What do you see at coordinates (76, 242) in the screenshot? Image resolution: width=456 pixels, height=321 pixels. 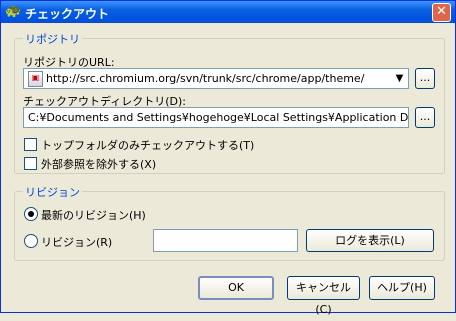 I see `specific-revision-label: リビジョン(R)` at bounding box center [76, 242].